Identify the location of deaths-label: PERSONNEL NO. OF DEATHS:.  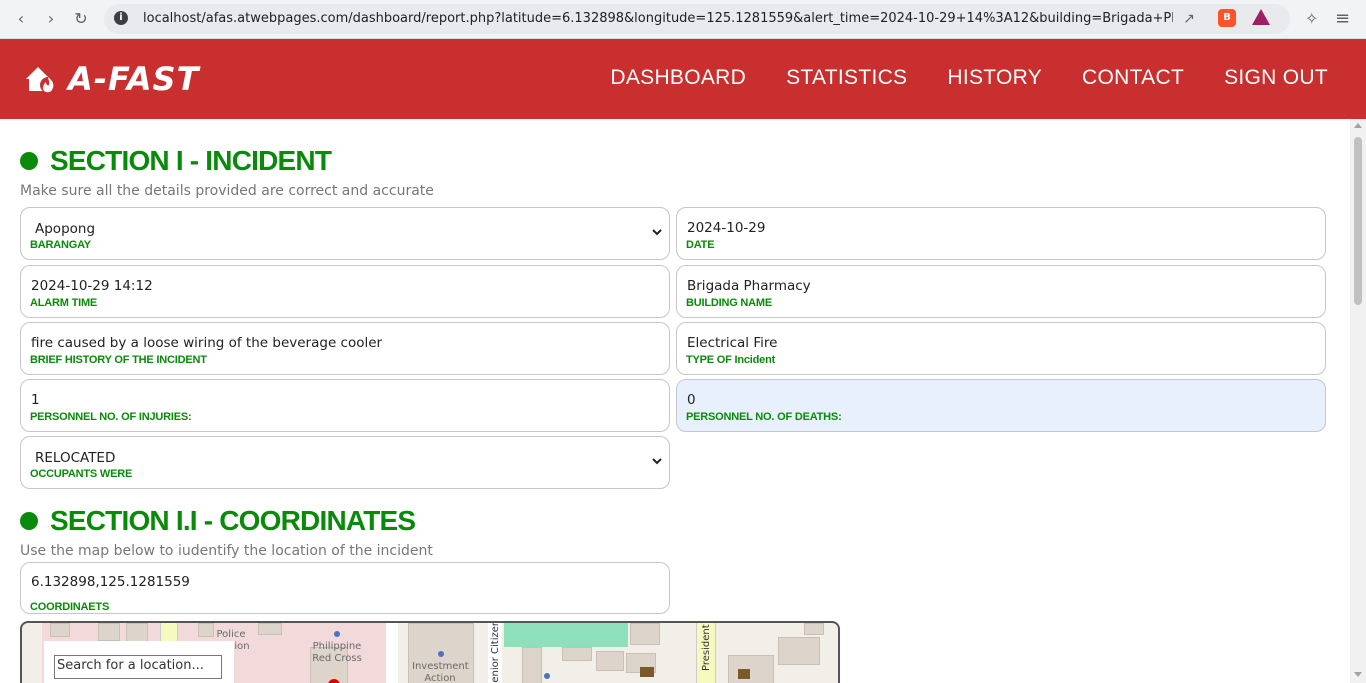
(764, 417).